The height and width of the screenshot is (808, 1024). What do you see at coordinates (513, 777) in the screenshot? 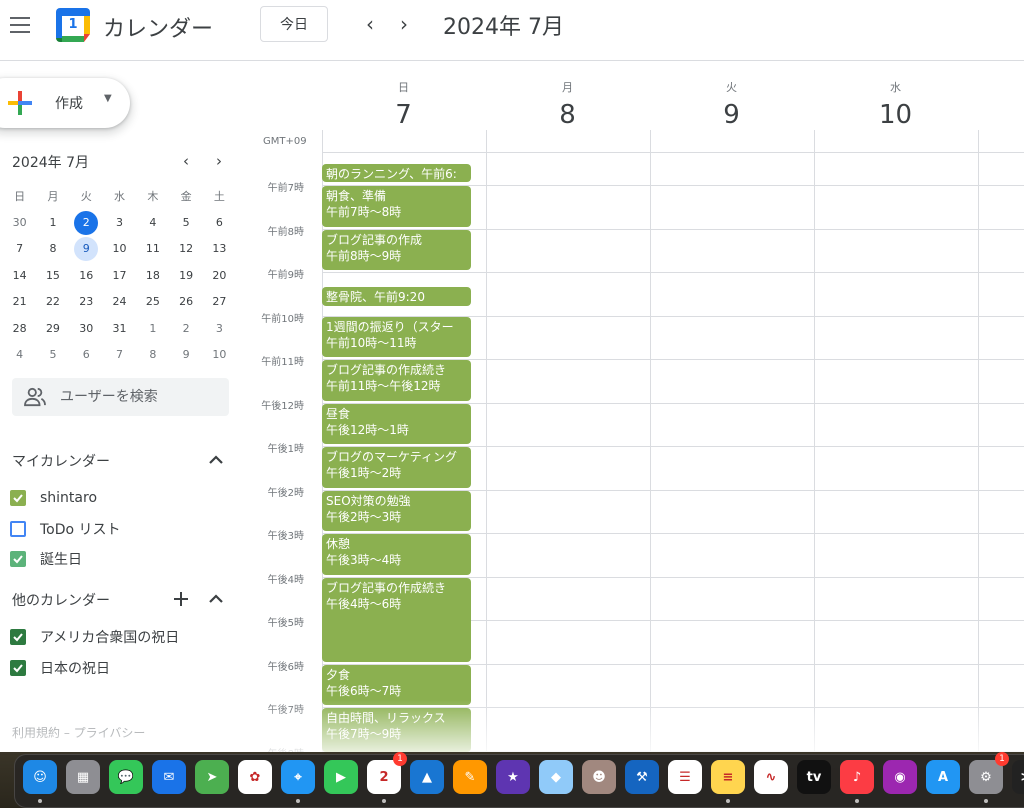
I see `imovie-icon: ★` at bounding box center [513, 777].